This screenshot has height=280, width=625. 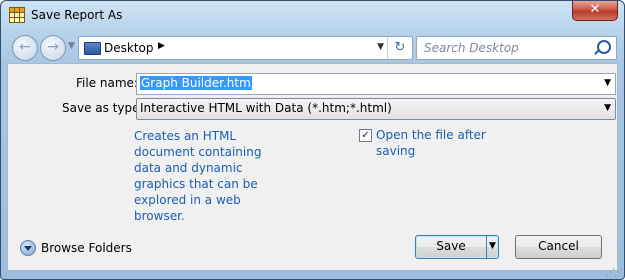 What do you see at coordinates (604, 47) in the screenshot?
I see `search-icon` at bounding box center [604, 47].